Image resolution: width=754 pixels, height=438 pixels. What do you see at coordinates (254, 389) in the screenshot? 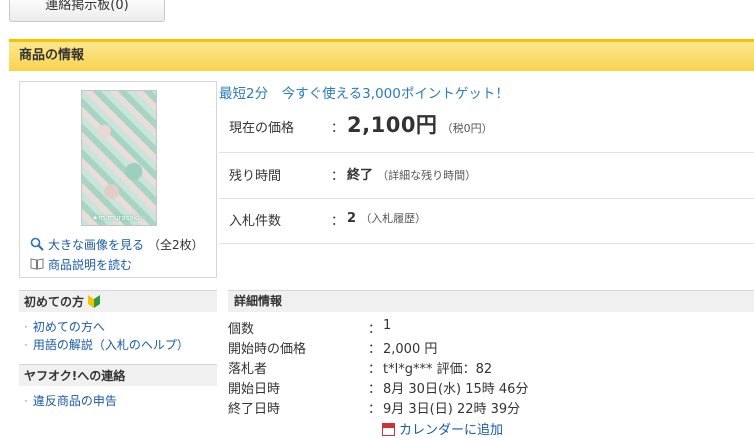
I see `detail-label: 開始日時` at bounding box center [254, 389].